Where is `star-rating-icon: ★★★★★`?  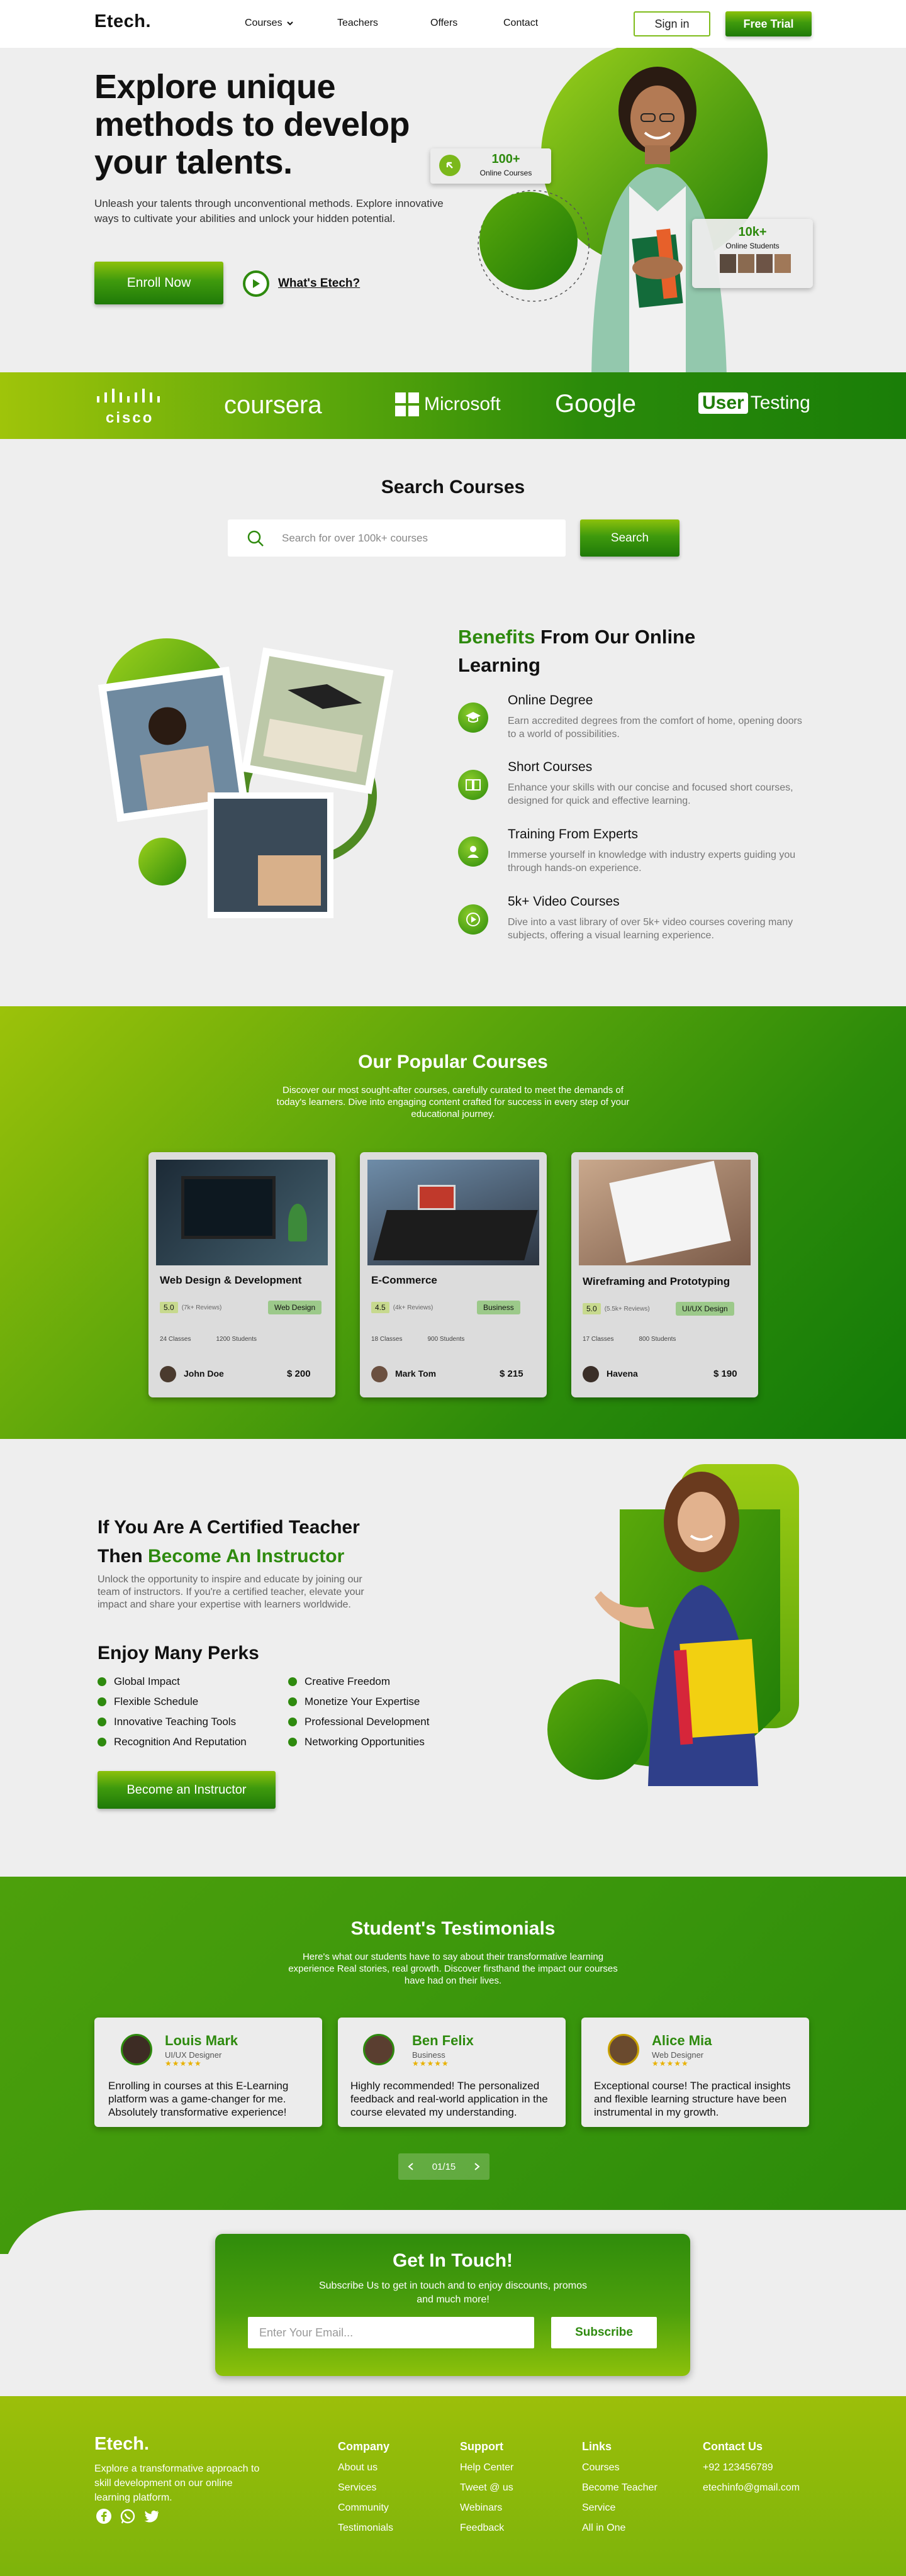
star-rating-icon: ★★★★★ is located at coordinates (183, 2063).